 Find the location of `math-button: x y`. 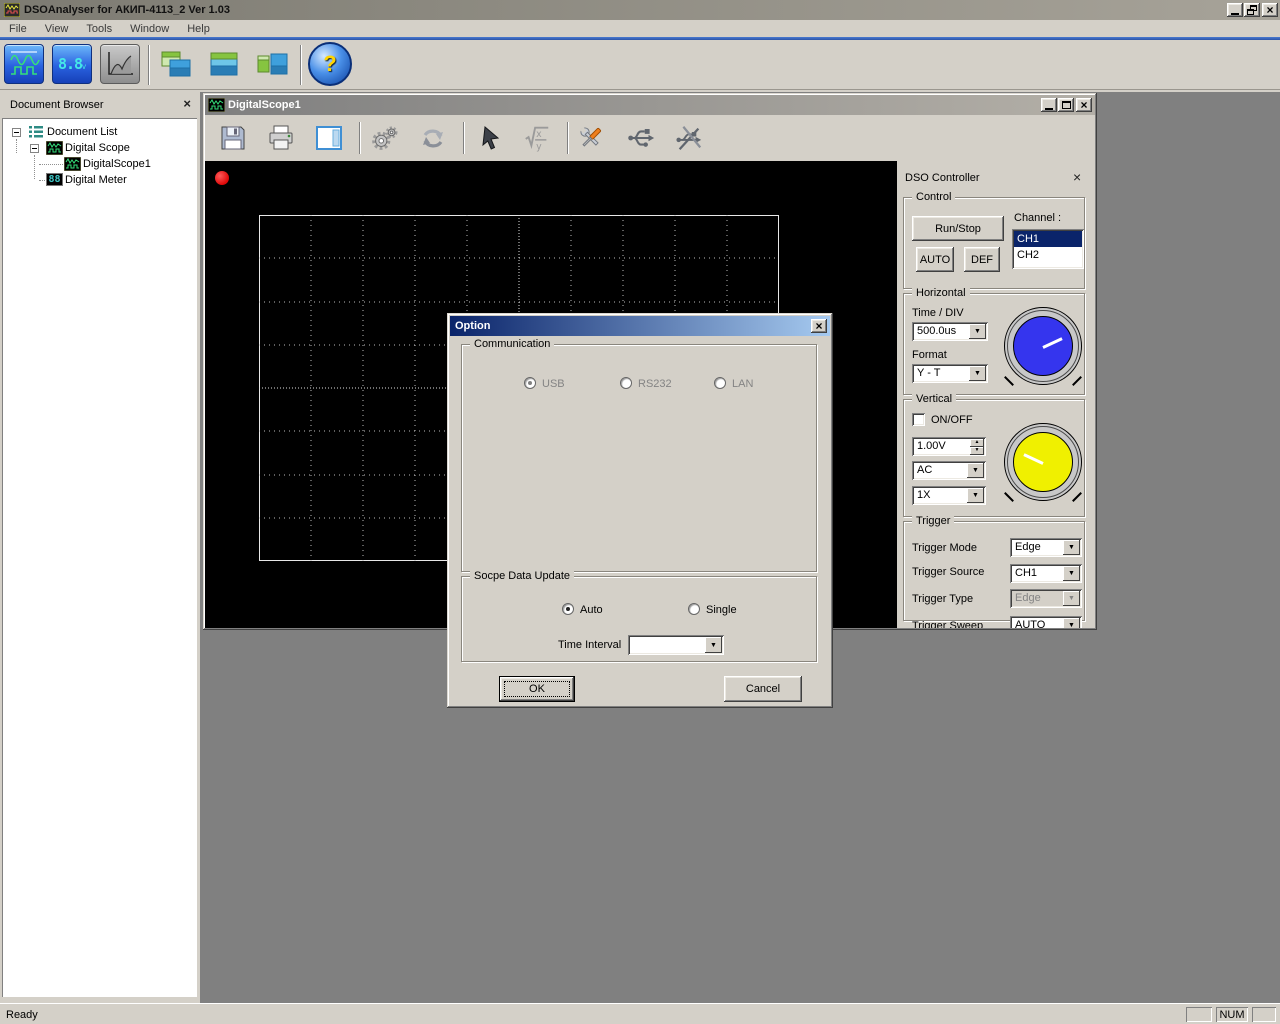

math-button: x y is located at coordinates (537, 138).